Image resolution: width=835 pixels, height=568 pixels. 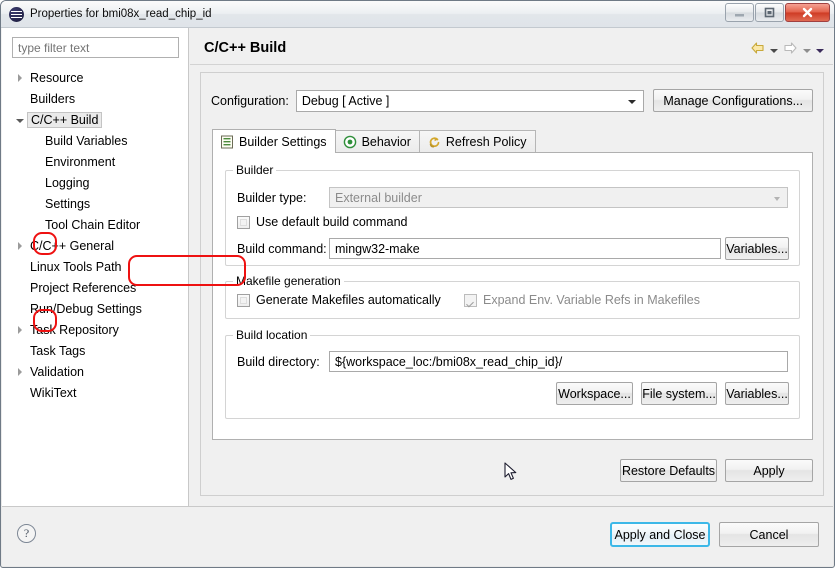 I want to click on window-title: Properties for bmi08x_read_chip_id, so click(x=121, y=14).